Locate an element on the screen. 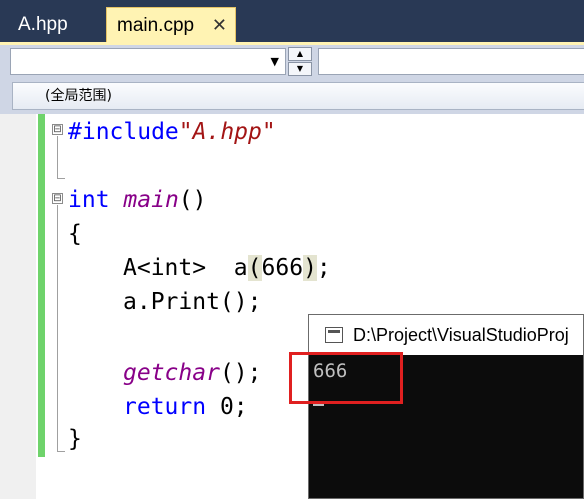 This screenshot has height=499, width=584. return-value: 0; is located at coordinates (227, 407).